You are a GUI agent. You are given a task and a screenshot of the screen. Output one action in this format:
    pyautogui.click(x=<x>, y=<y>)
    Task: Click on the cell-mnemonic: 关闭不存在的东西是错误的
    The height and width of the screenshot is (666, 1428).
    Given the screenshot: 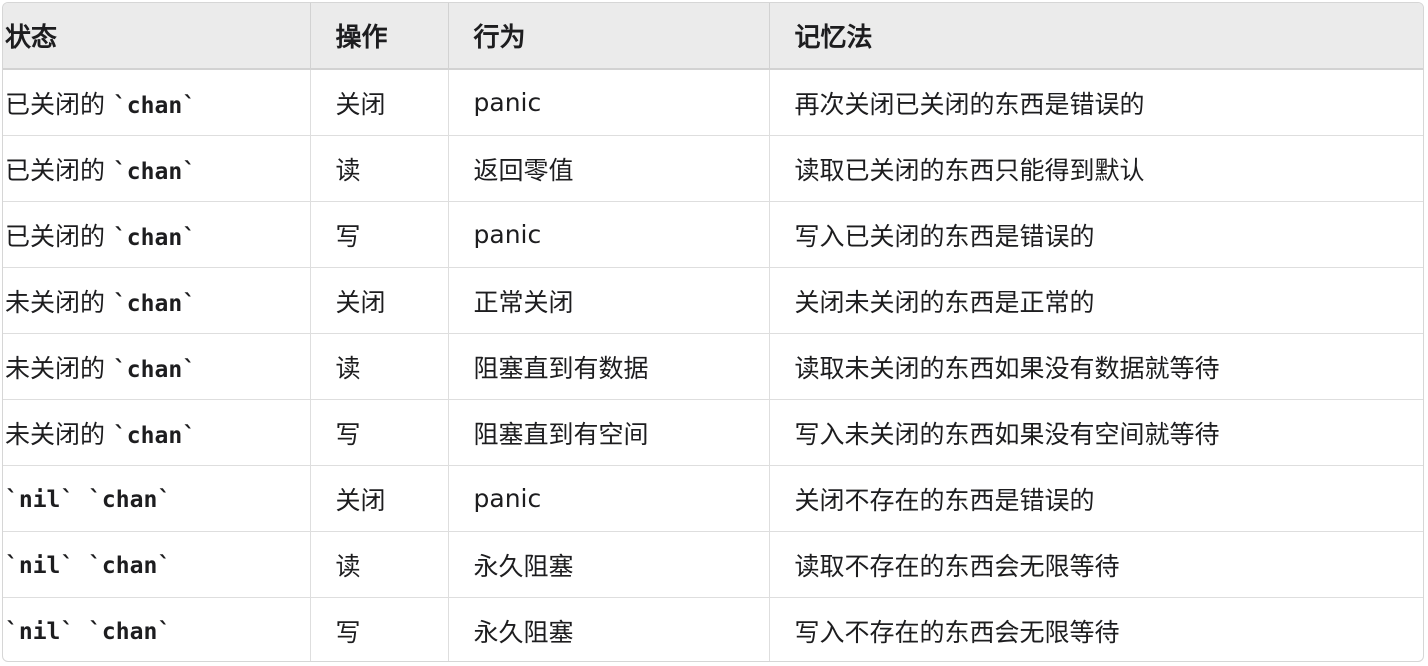 What is the action you would take?
    pyautogui.click(x=1096, y=498)
    